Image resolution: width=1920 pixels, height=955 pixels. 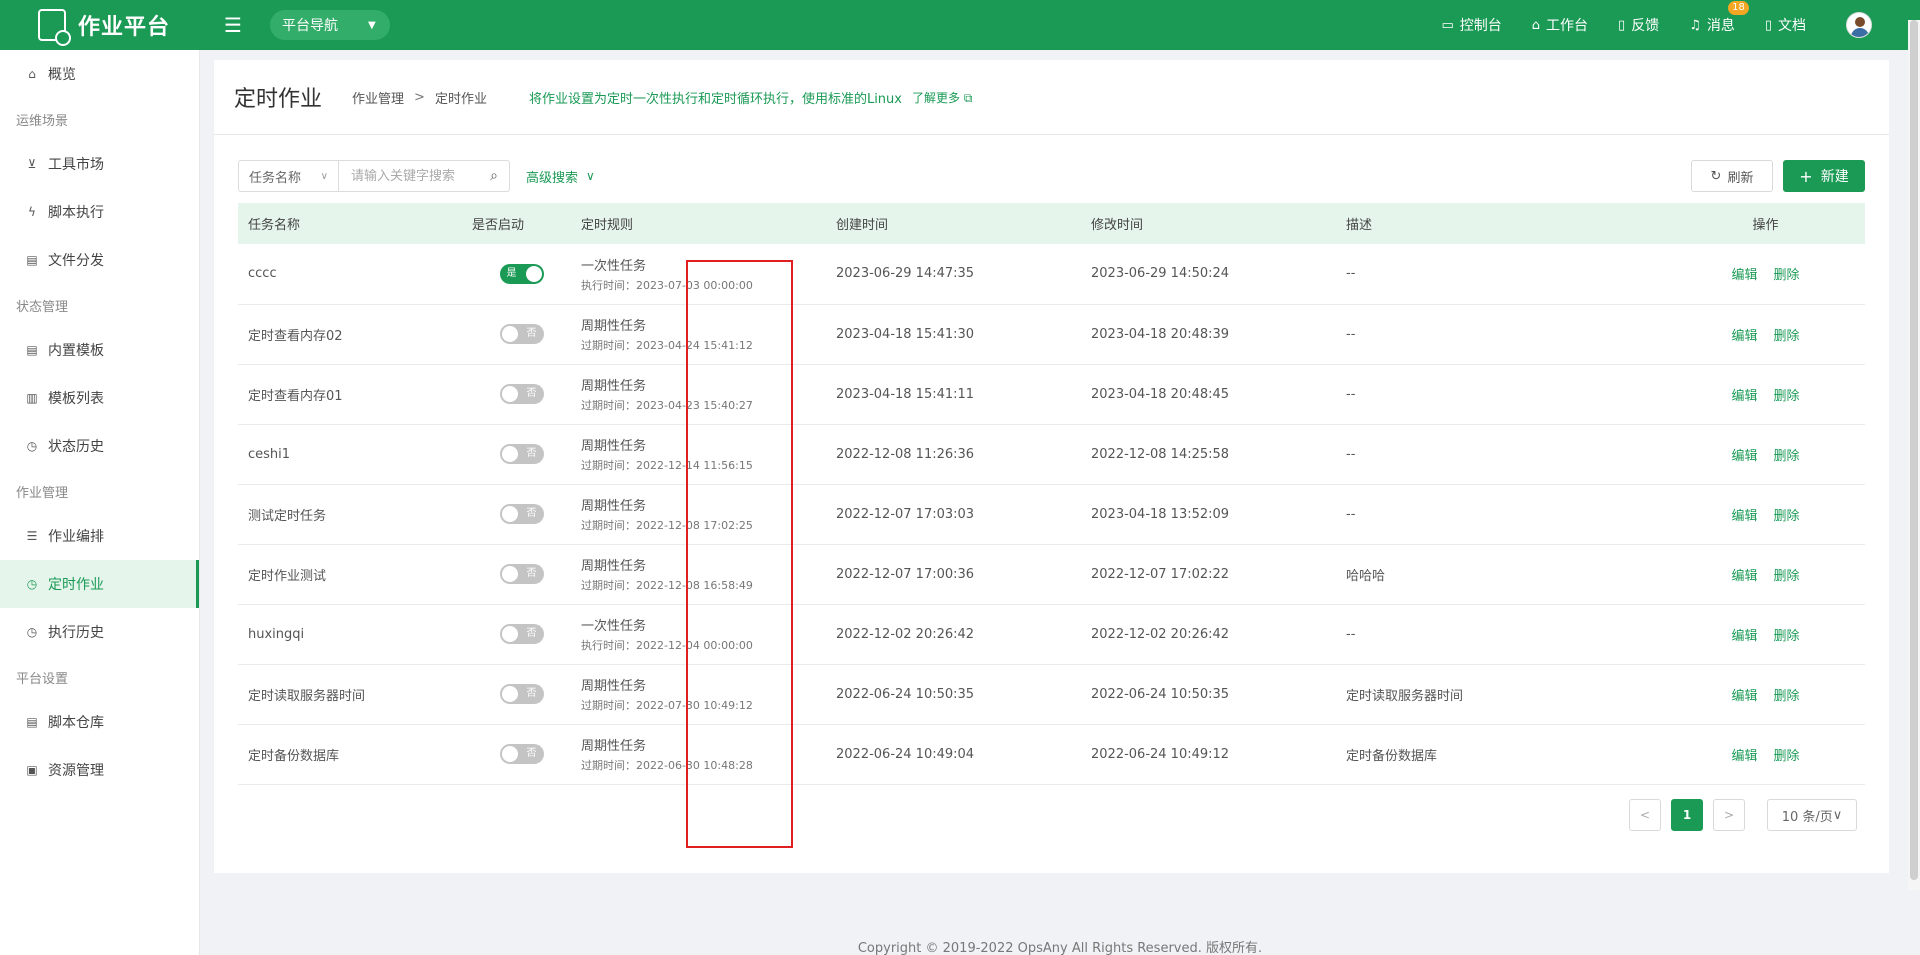 What do you see at coordinates (100, 27) in the screenshot?
I see `app-logo: 作业平台` at bounding box center [100, 27].